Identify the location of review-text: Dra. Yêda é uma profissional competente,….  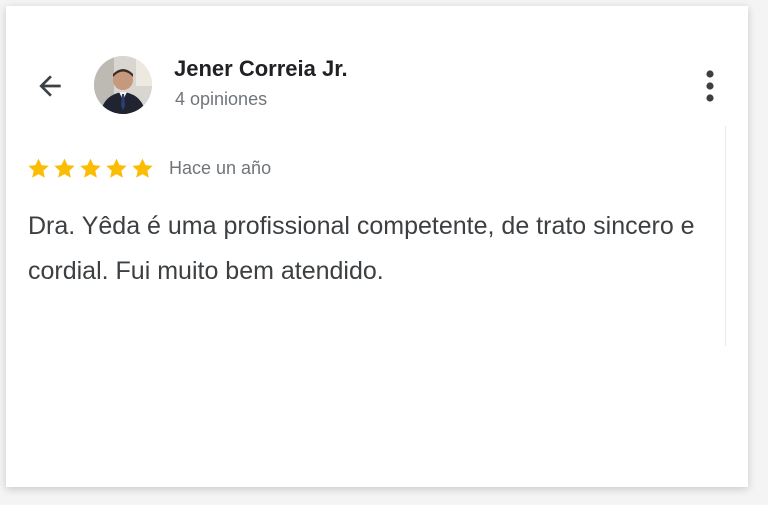
(361, 248).